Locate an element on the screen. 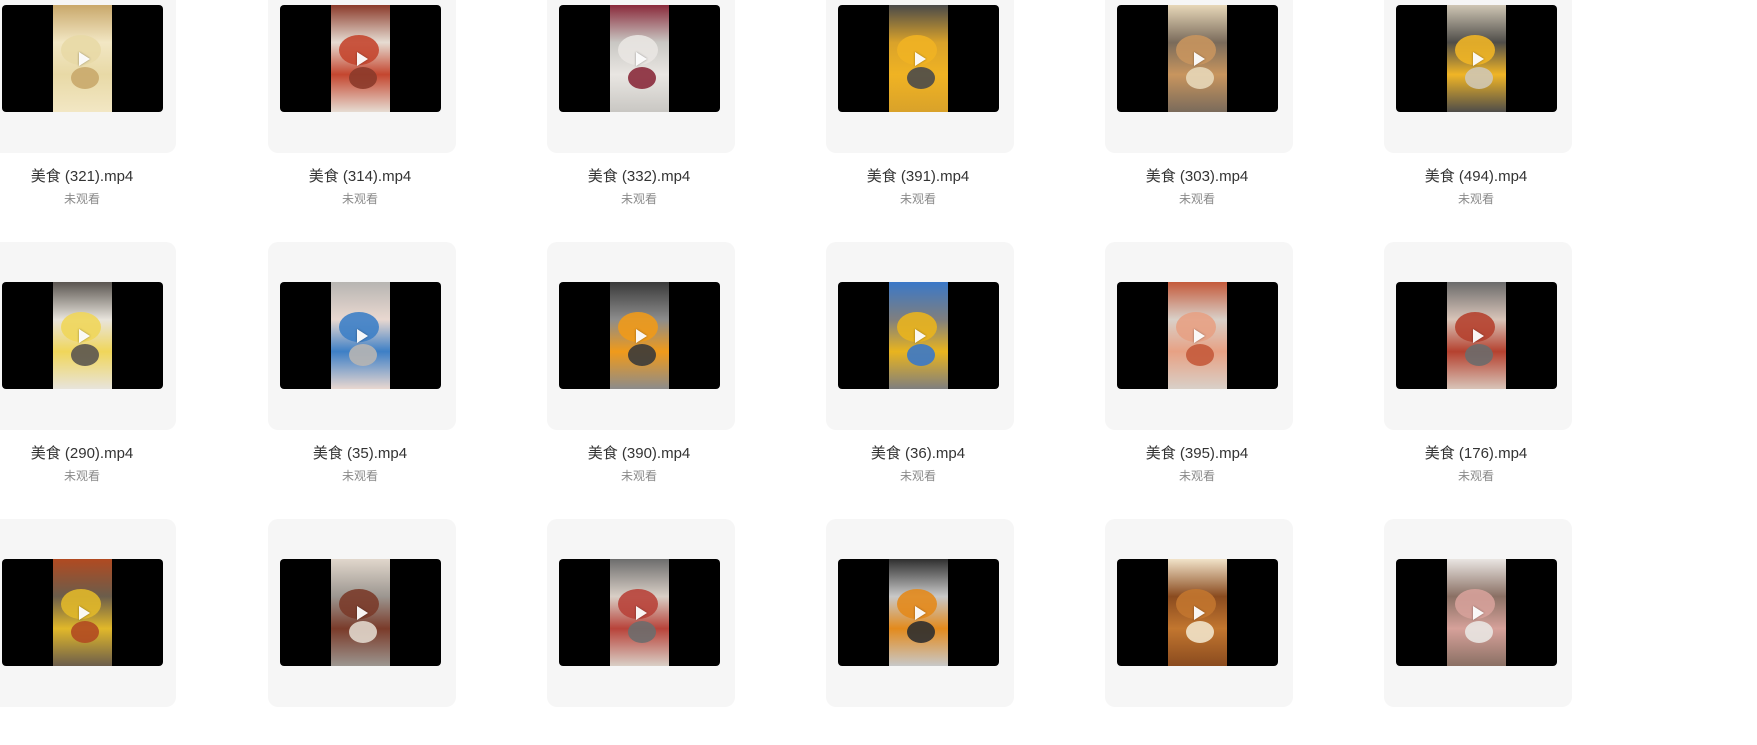 This screenshot has height=745, width=1757. video-file-name: 美食 (321).mp4 is located at coordinates (91, 175).